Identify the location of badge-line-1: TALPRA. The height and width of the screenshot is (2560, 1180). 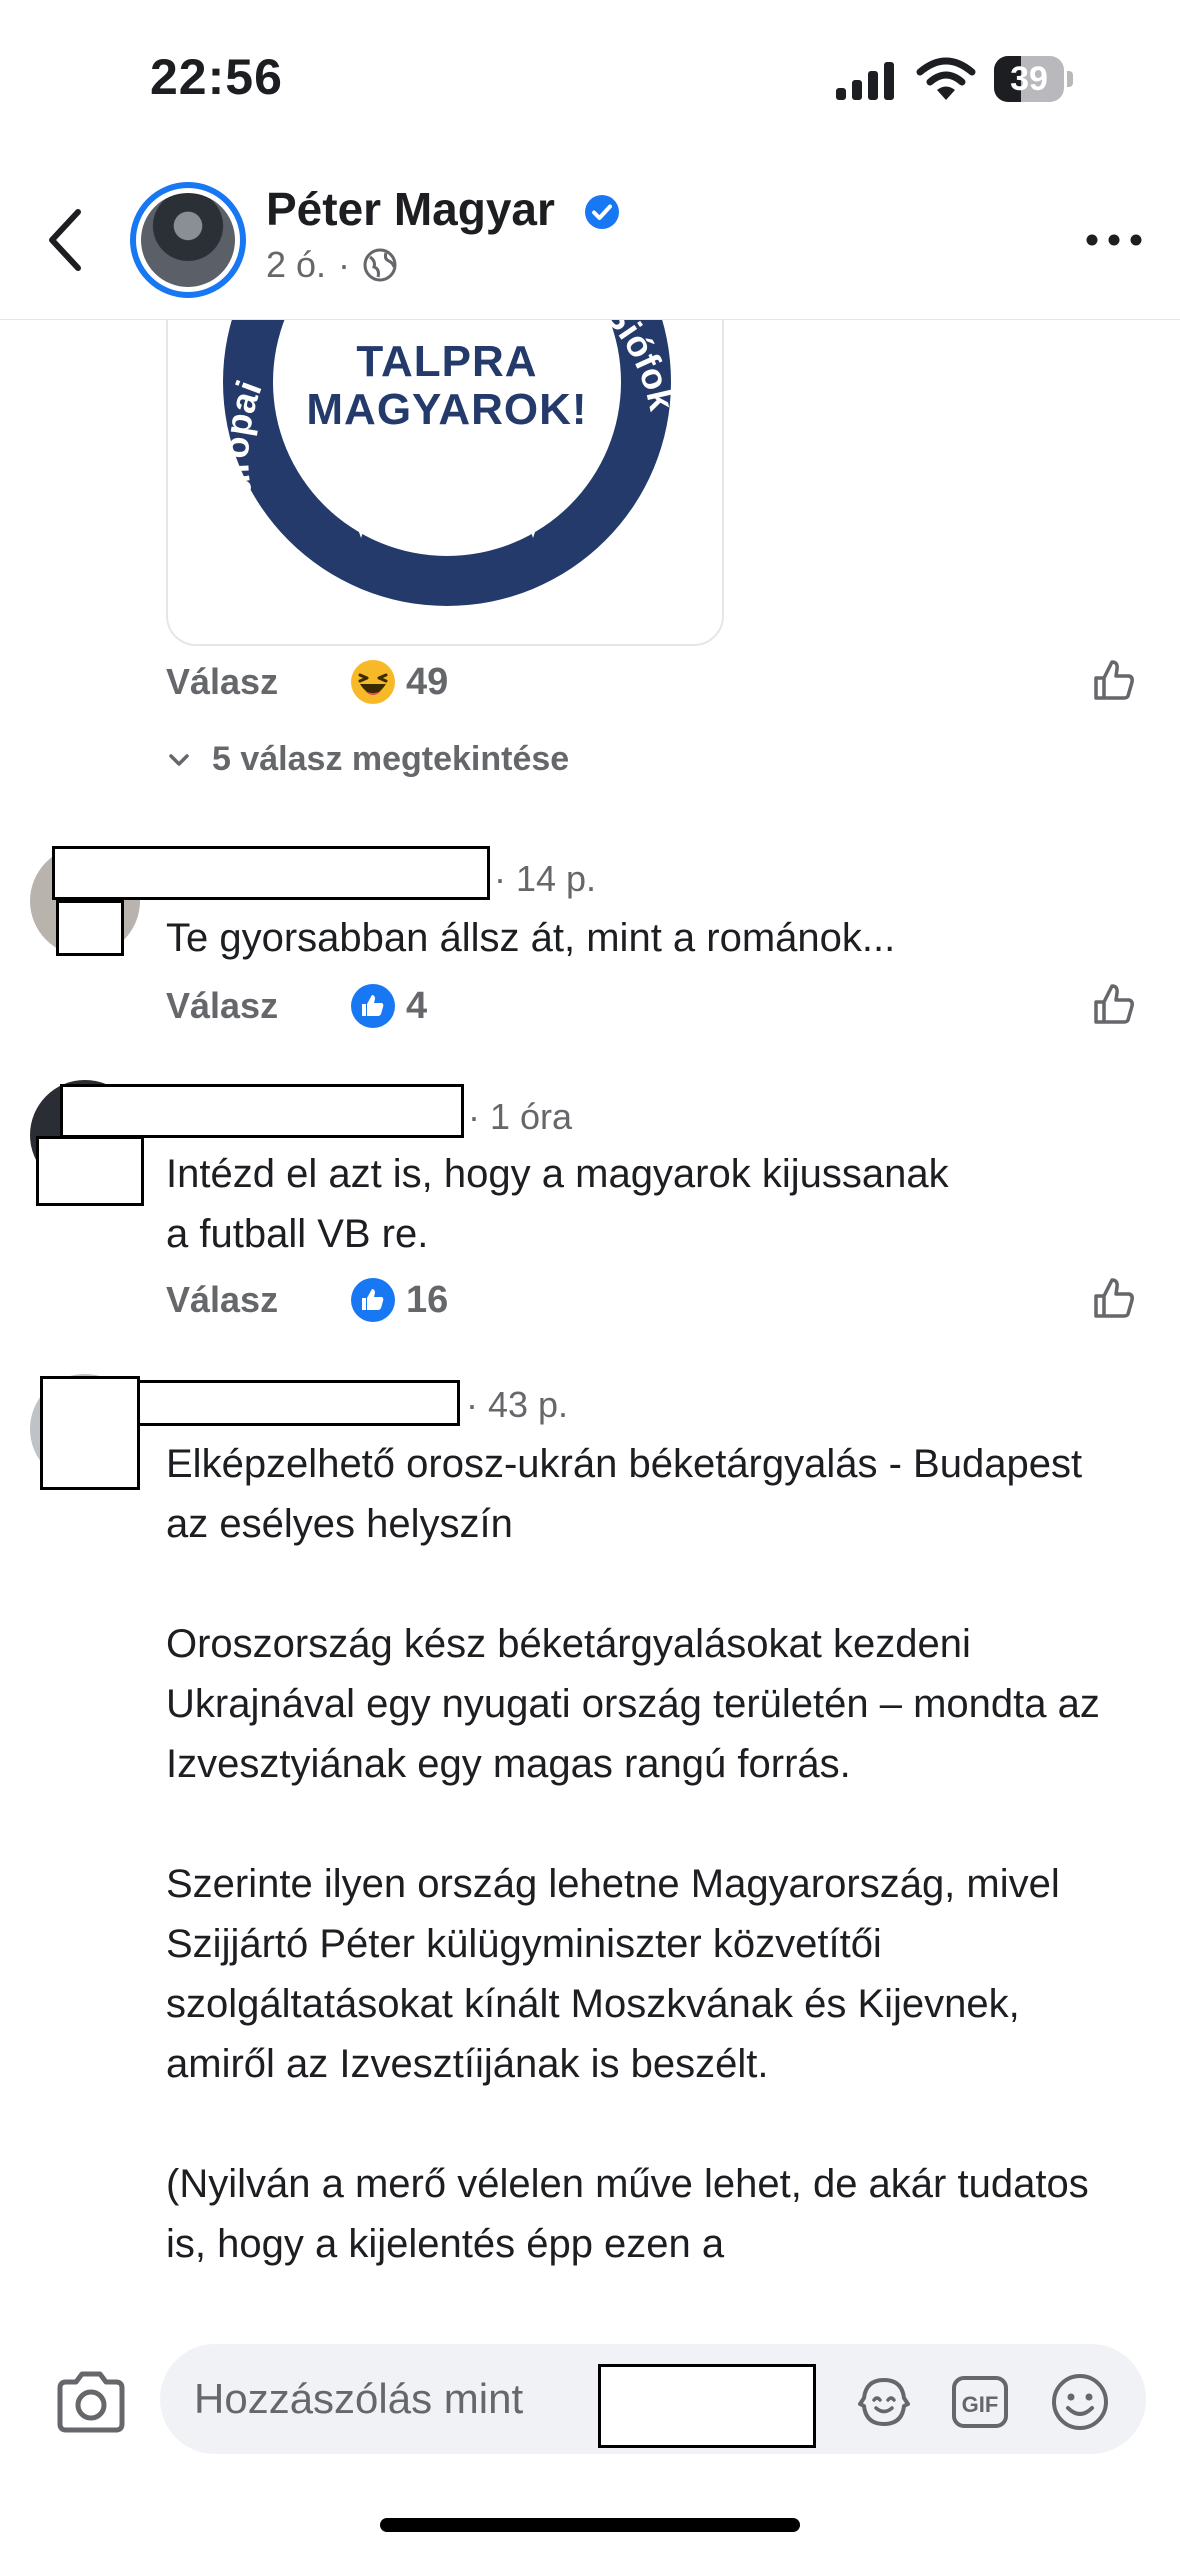
(446, 361).